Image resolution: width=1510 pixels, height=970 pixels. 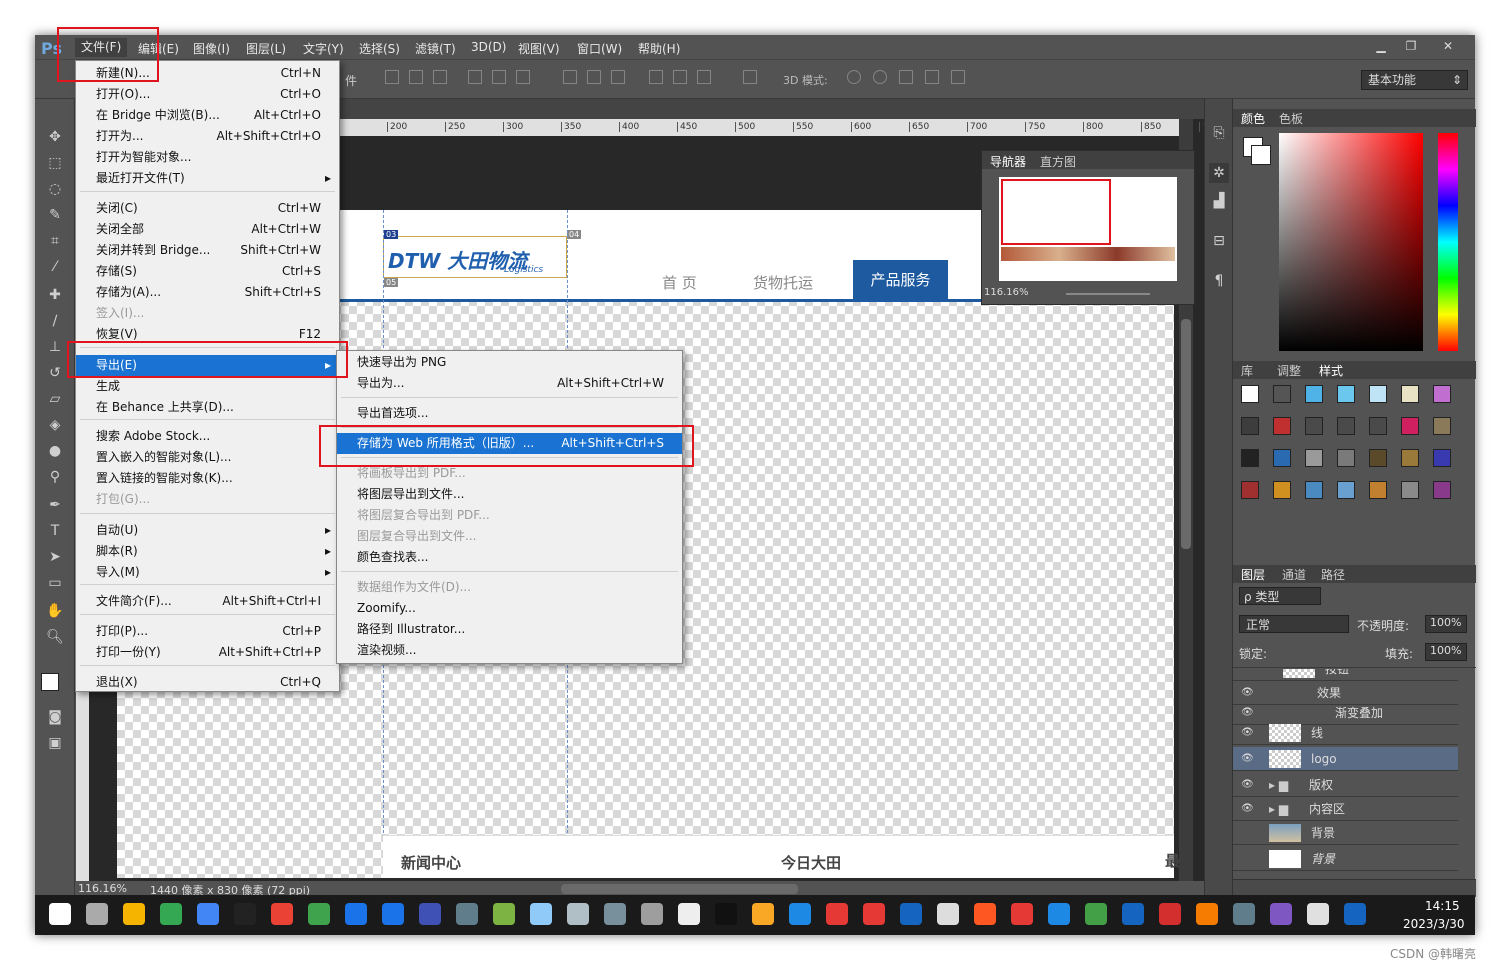 I want to click on align-left-icon, so click(x=475, y=77).